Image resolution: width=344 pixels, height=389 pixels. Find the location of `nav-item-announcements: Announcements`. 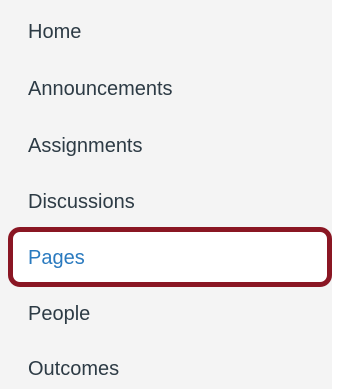

nav-item-announcements: Announcements is located at coordinates (100, 89).